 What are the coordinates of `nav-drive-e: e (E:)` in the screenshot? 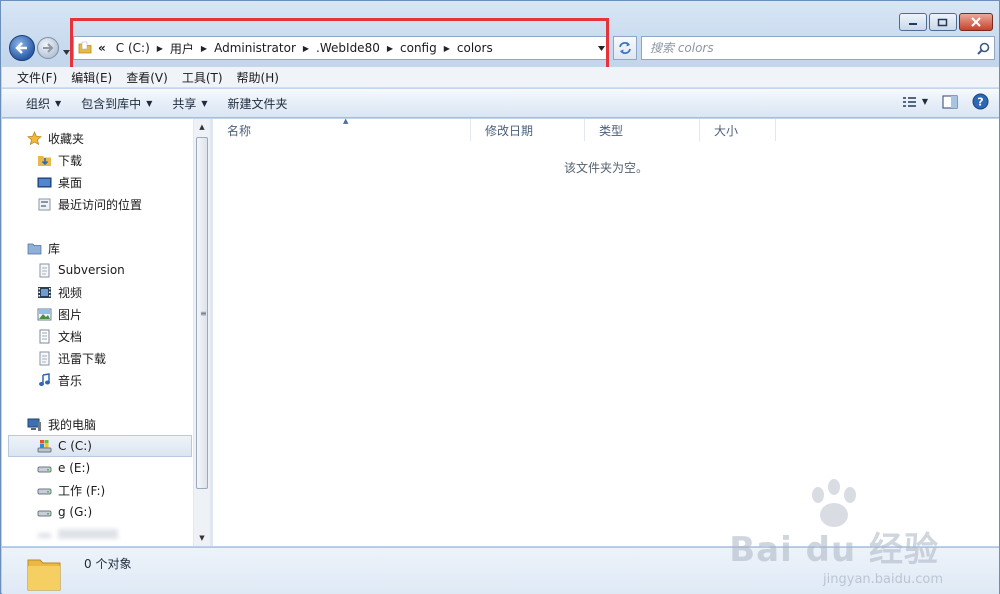 It's located at (97, 468).